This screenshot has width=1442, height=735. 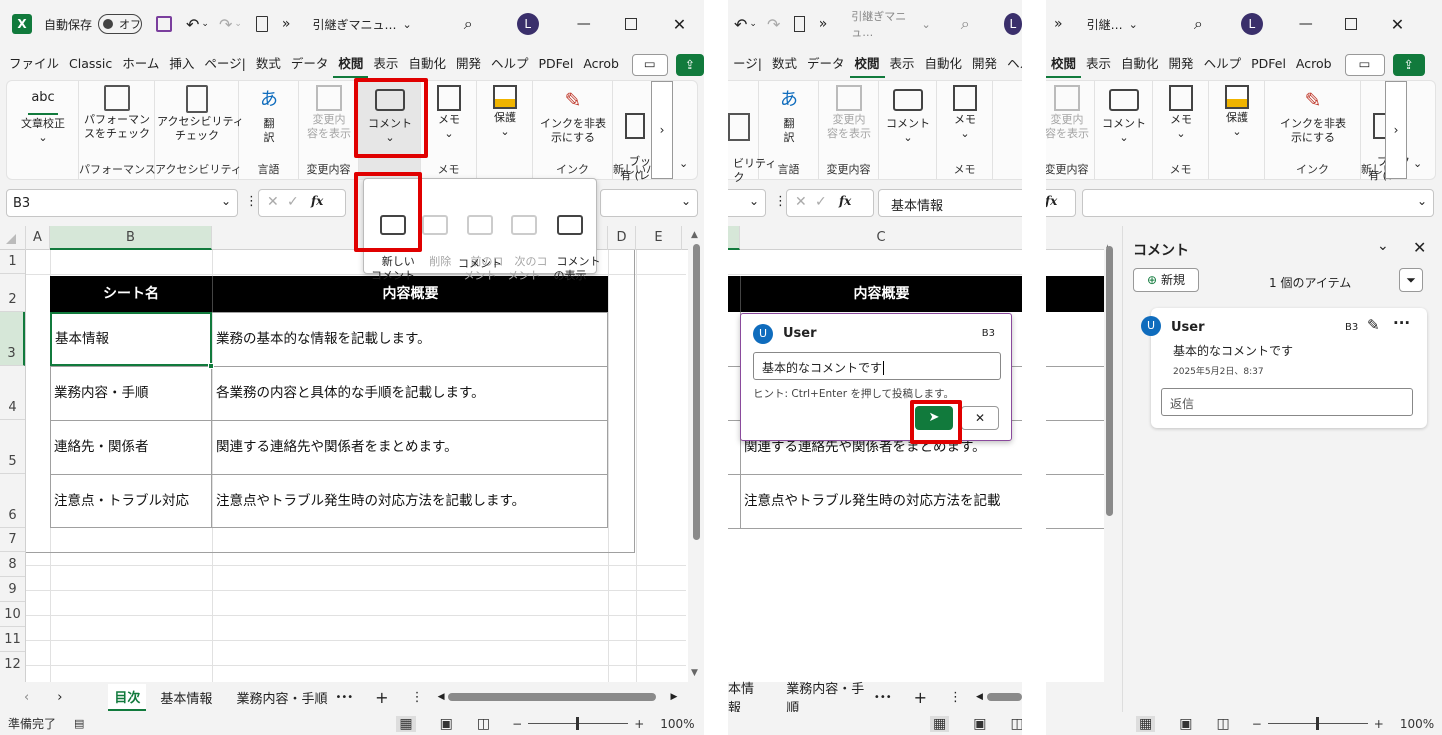 What do you see at coordinates (526, 240) in the screenshot?
I see `next-comment-button: 次のコ メント` at bounding box center [526, 240].